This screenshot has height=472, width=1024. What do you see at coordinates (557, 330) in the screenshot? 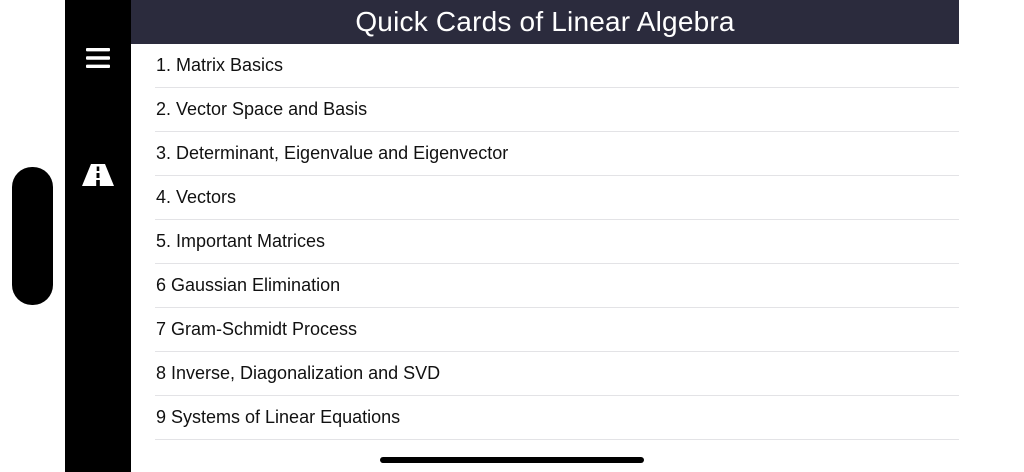
I see `list-item-gram-schmidt: 7 Gram-Schmidt Process` at bounding box center [557, 330].